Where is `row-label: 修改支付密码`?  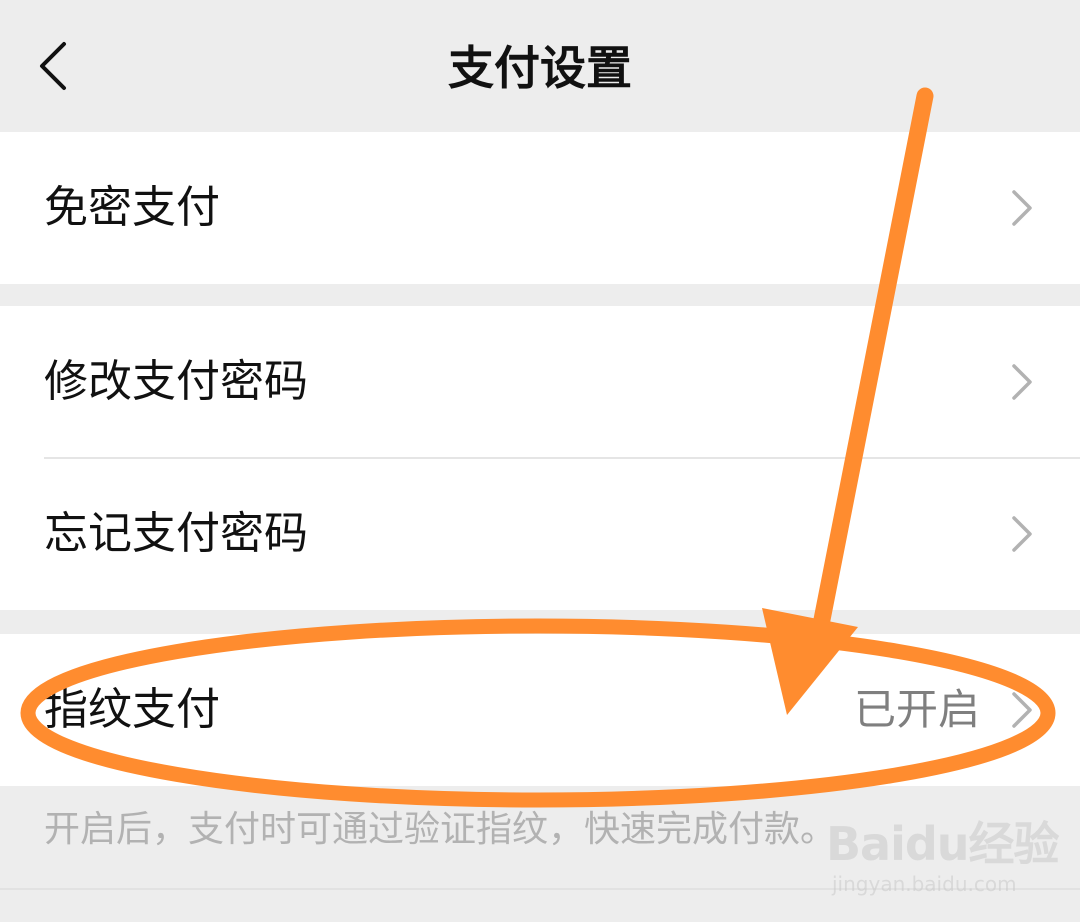
row-label: 修改支付密码 is located at coordinates (176, 381).